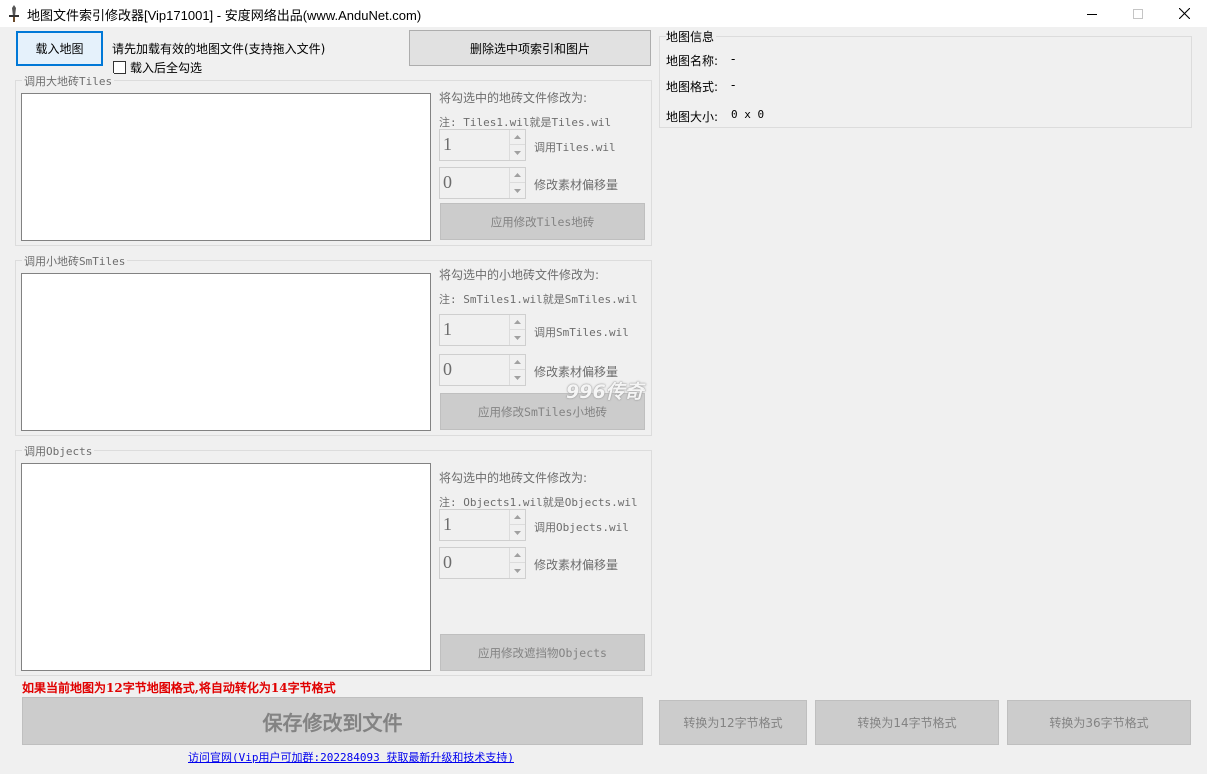  What do you see at coordinates (75, 261) in the screenshot?
I see `smtiles-group-title: 调用小地砖SmTiles` at bounding box center [75, 261].